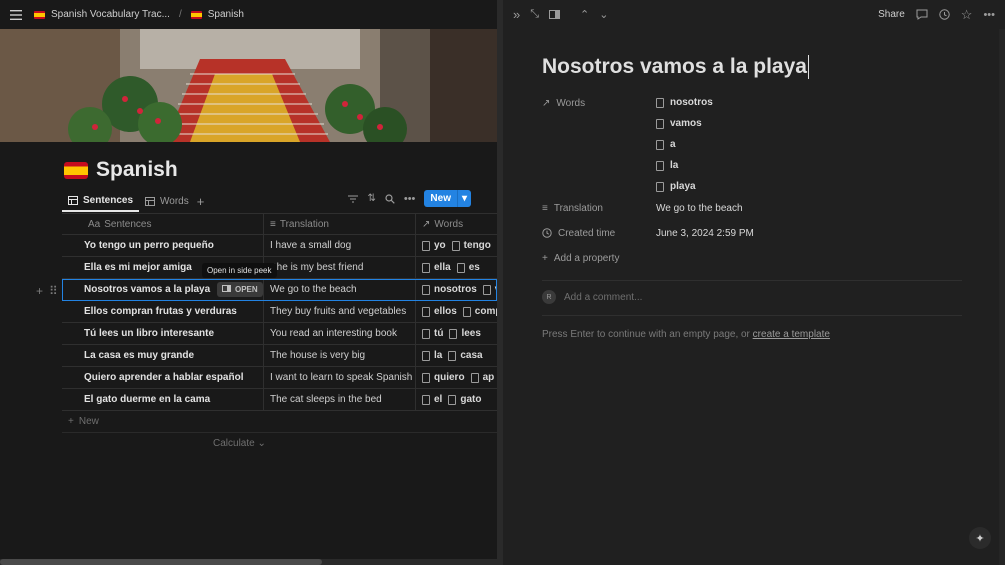 This screenshot has height=565, width=1005. Describe the element at coordinates (16, 14) in the screenshot. I see `menu-icon` at that location.